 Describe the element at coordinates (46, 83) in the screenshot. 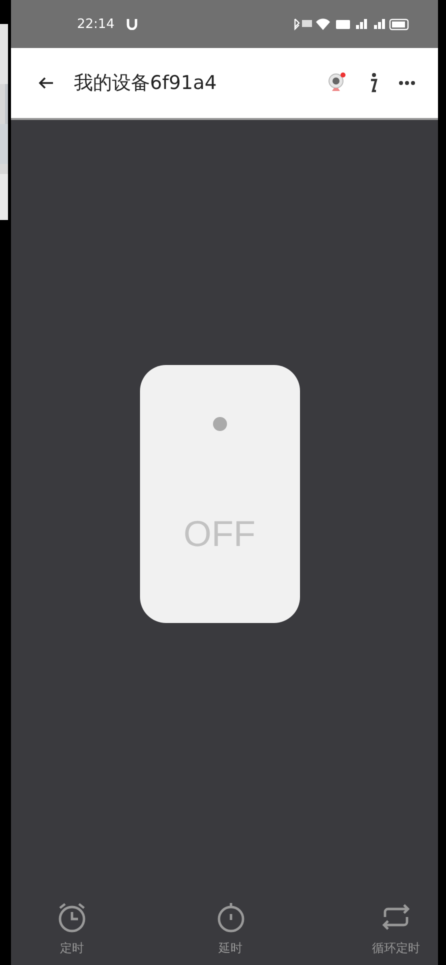

I see `back-icon` at that location.